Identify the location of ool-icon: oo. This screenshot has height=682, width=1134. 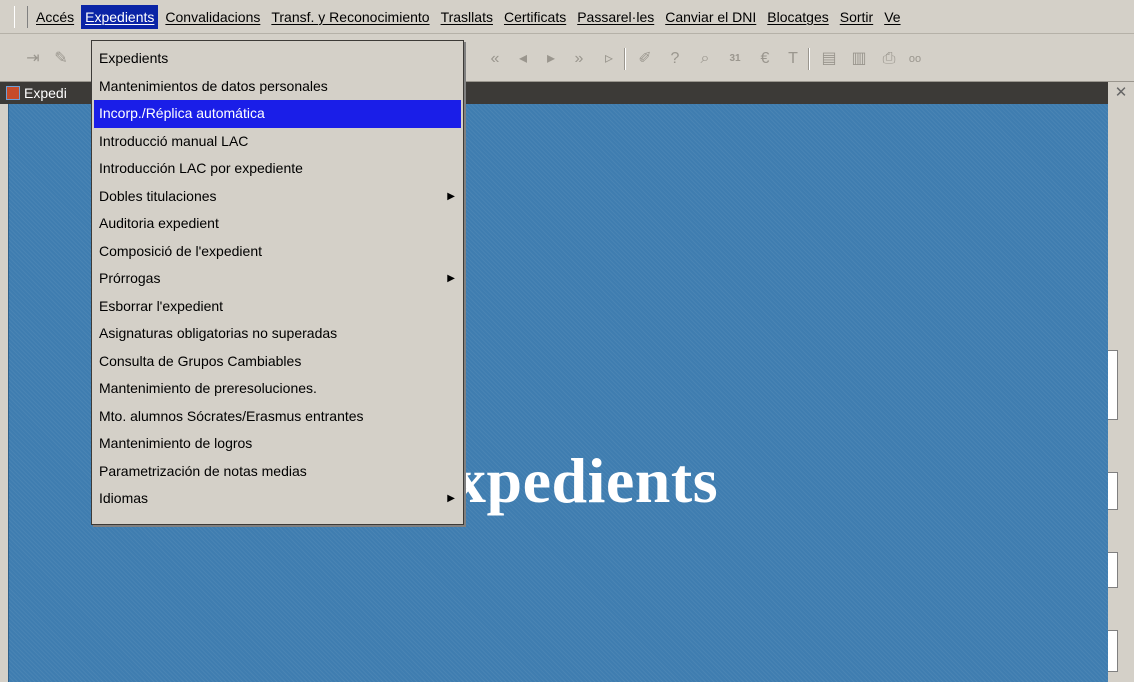
(915, 59).